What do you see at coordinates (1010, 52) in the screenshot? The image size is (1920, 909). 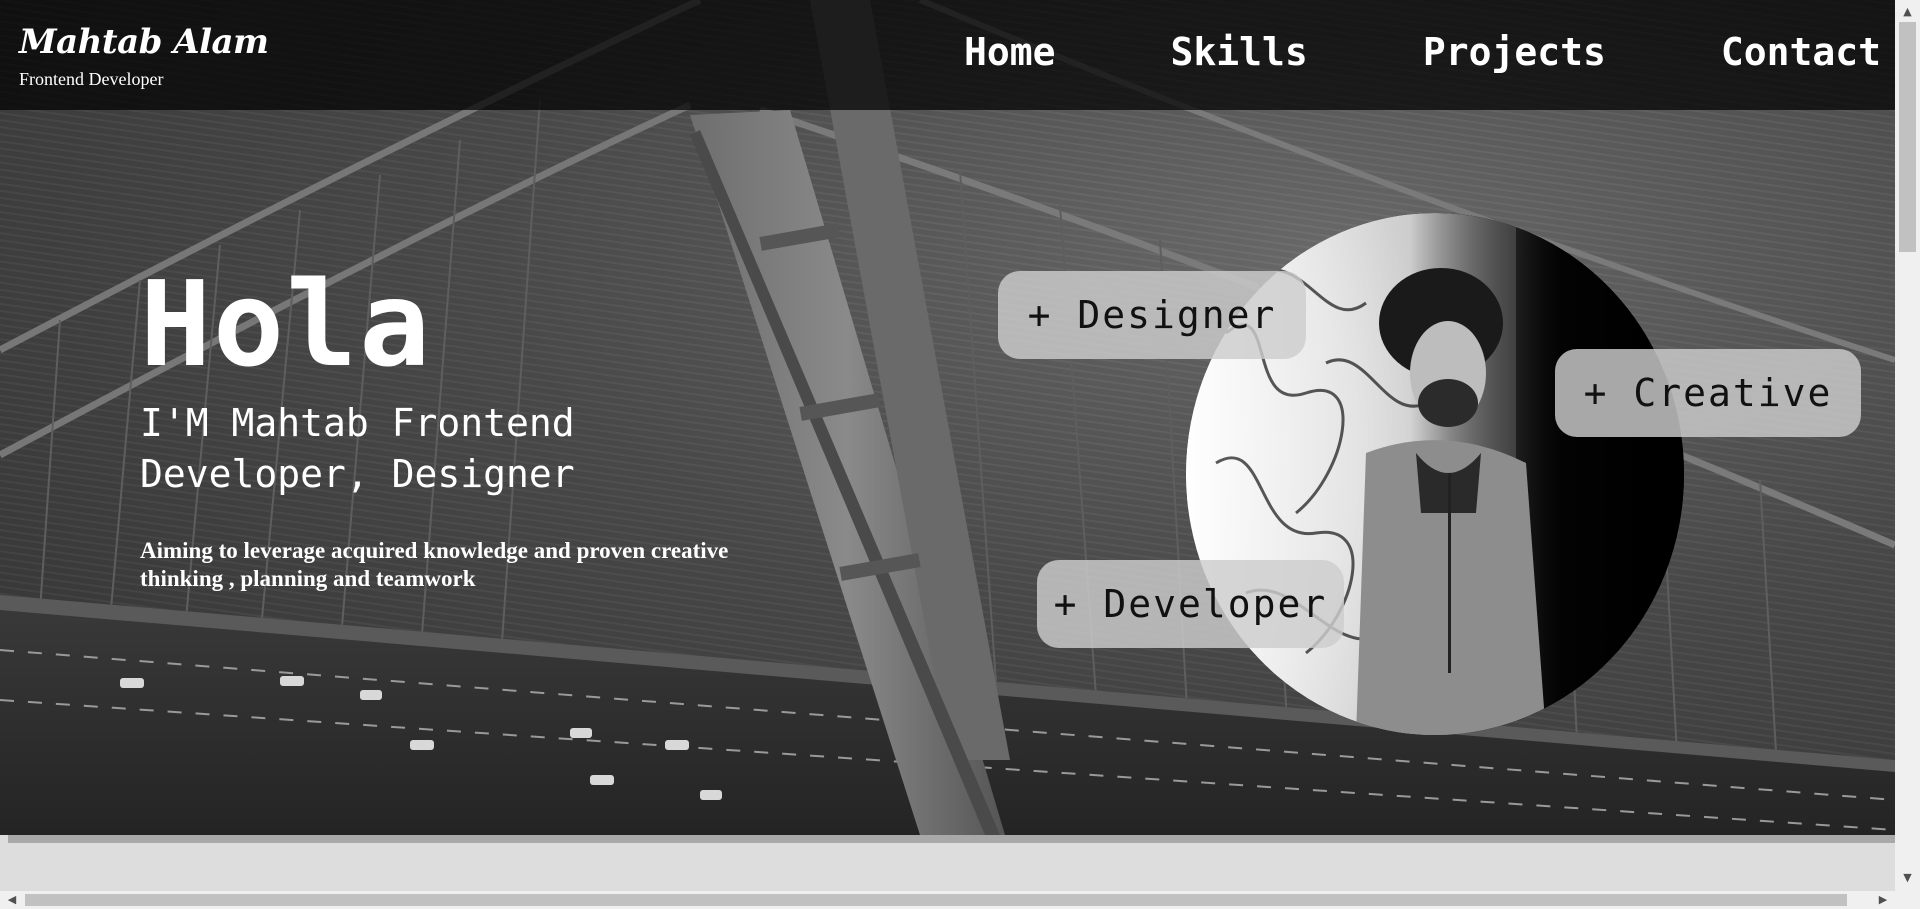 I see `nav-home: Home` at bounding box center [1010, 52].